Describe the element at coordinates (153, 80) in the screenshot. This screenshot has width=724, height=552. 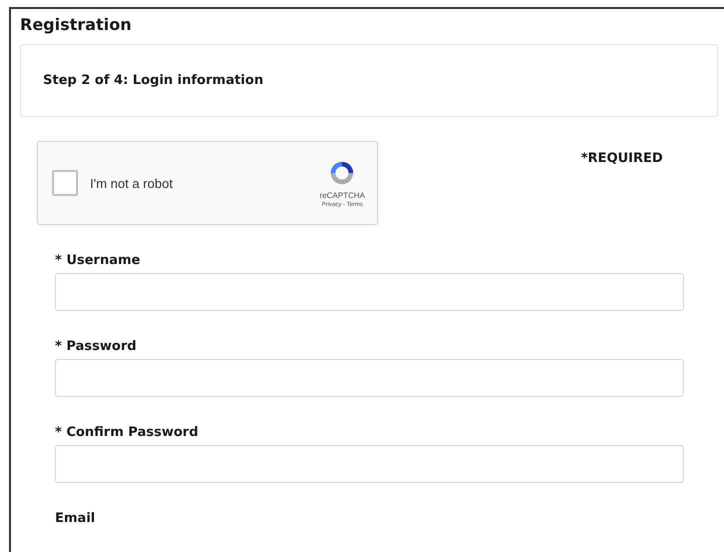
I see `step-label: Step 2 of 4: Login information` at that location.